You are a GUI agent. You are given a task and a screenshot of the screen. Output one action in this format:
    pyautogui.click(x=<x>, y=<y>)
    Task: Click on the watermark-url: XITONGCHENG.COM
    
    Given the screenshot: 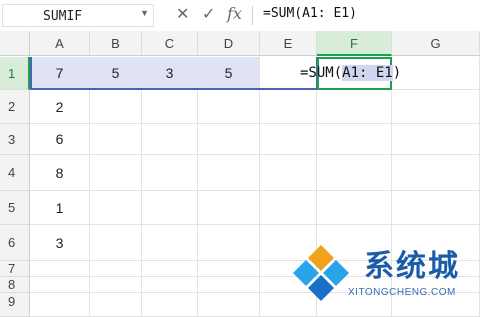 What is the action you would take?
    pyautogui.click(x=402, y=292)
    